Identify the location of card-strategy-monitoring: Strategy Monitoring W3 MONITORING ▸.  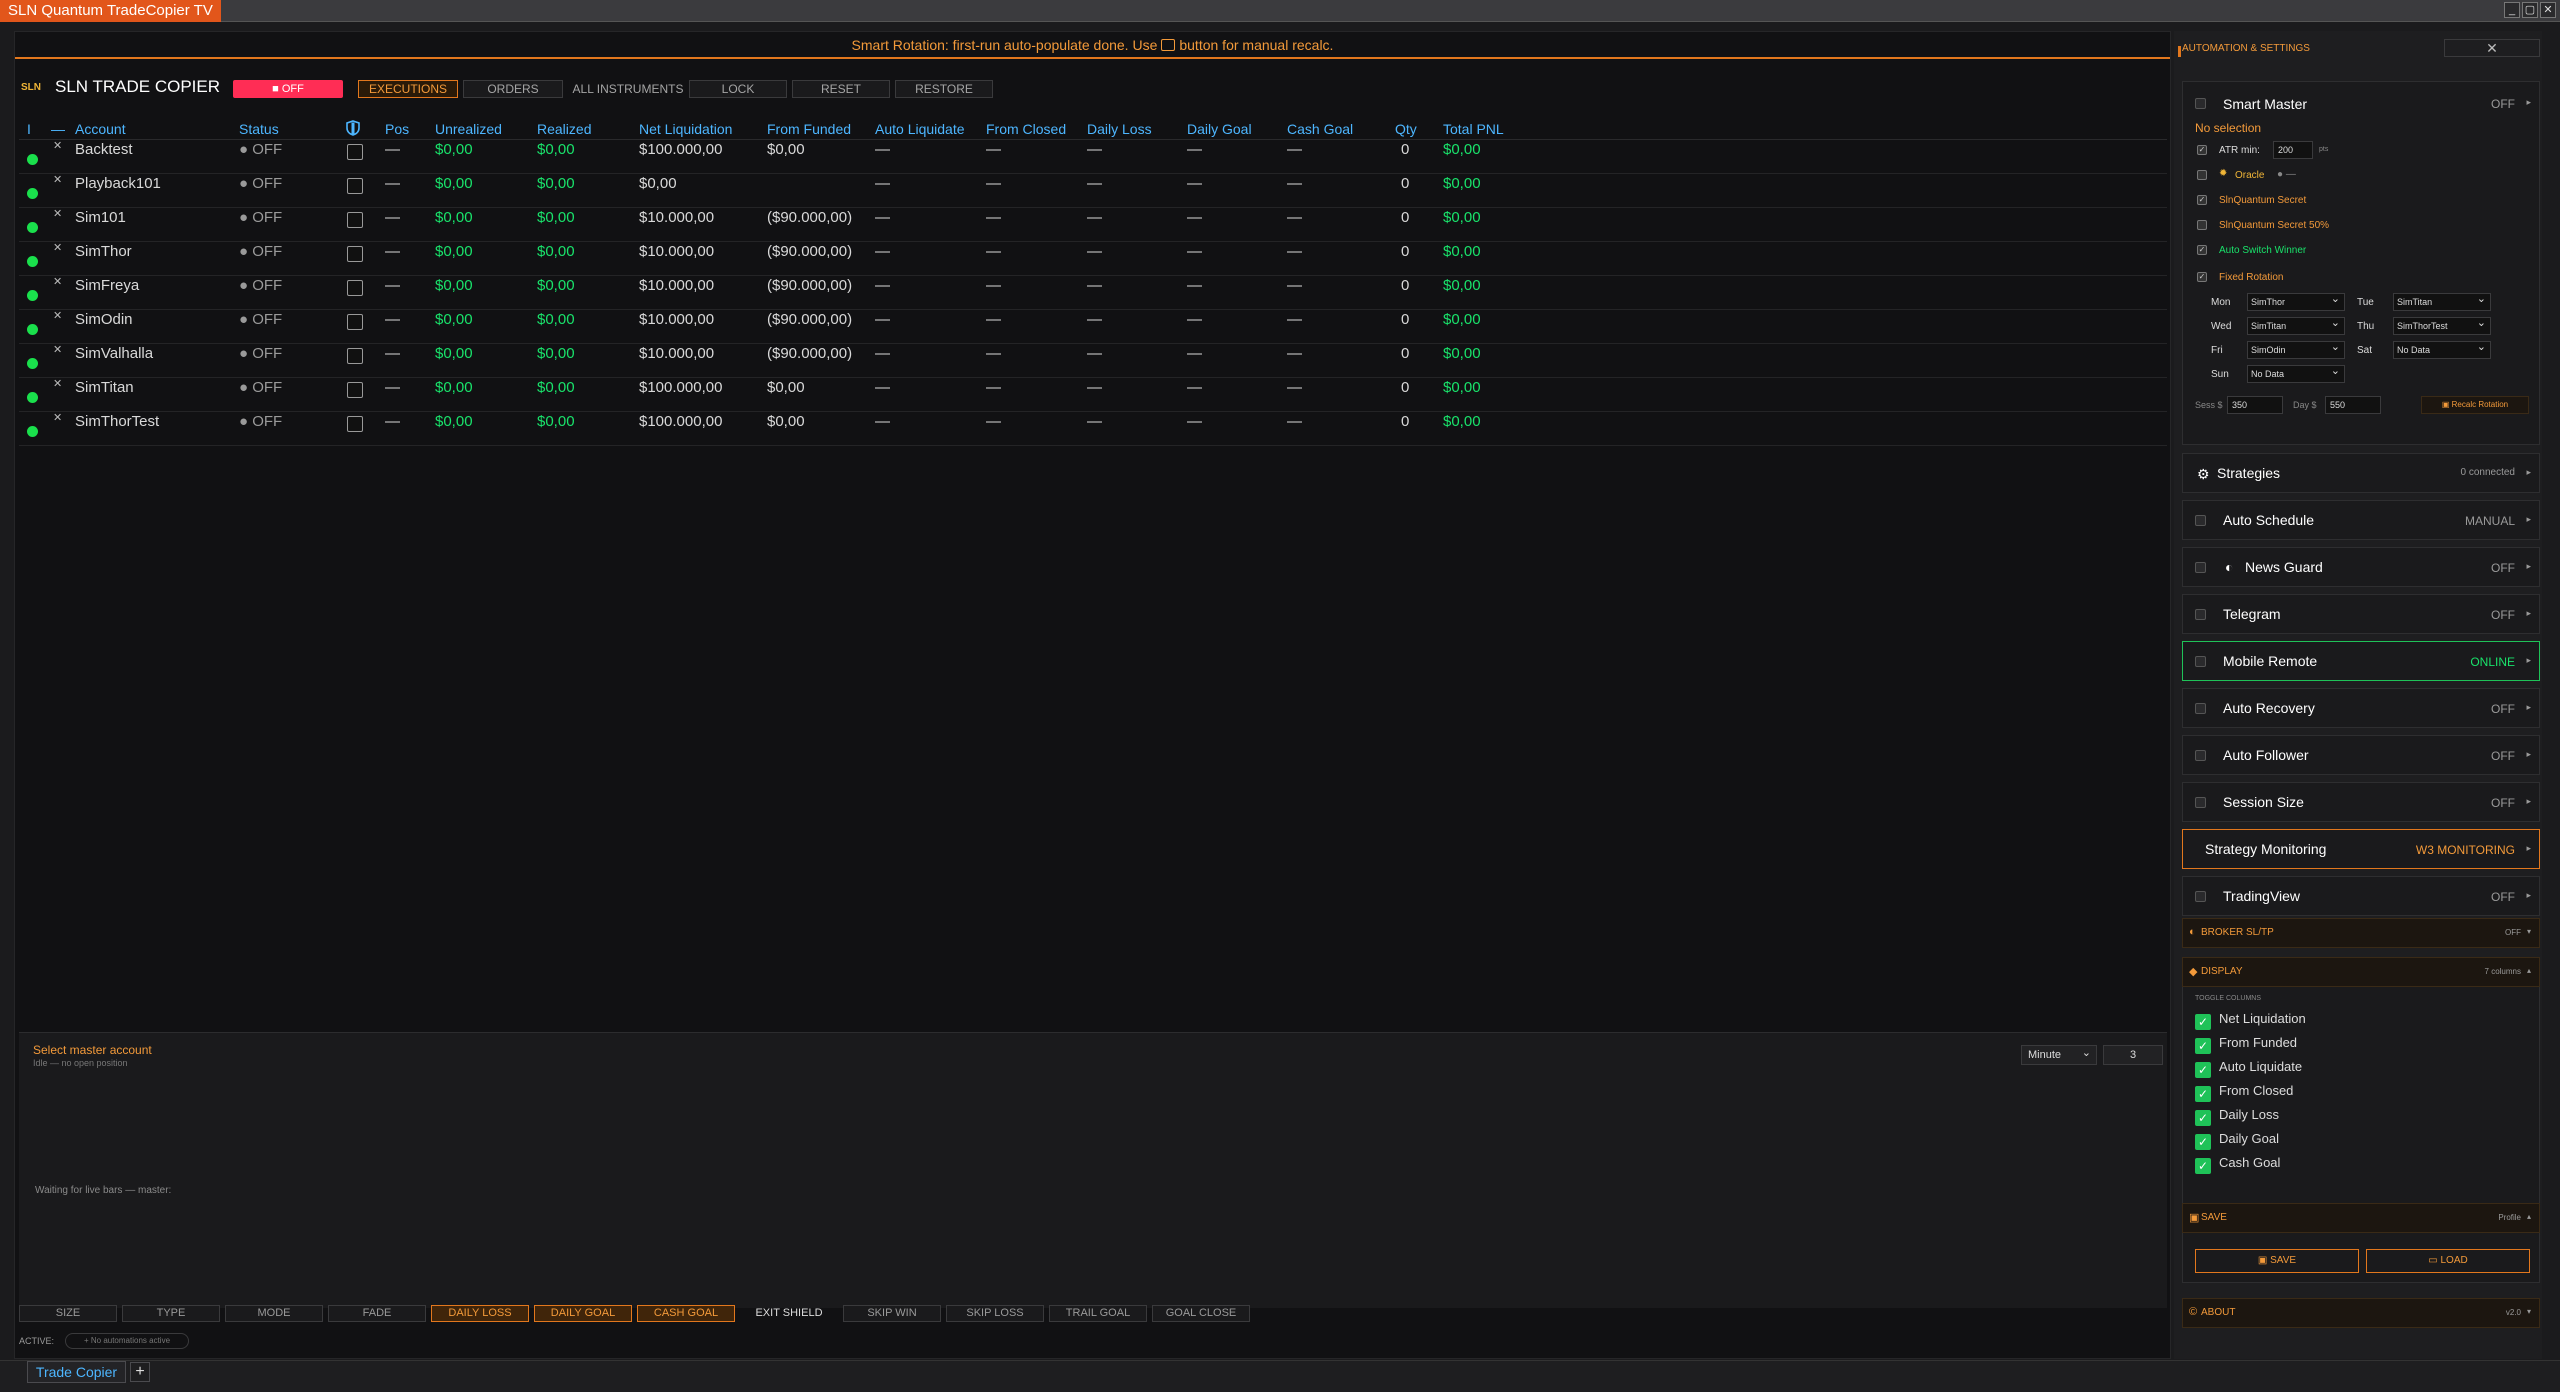
(2361, 849).